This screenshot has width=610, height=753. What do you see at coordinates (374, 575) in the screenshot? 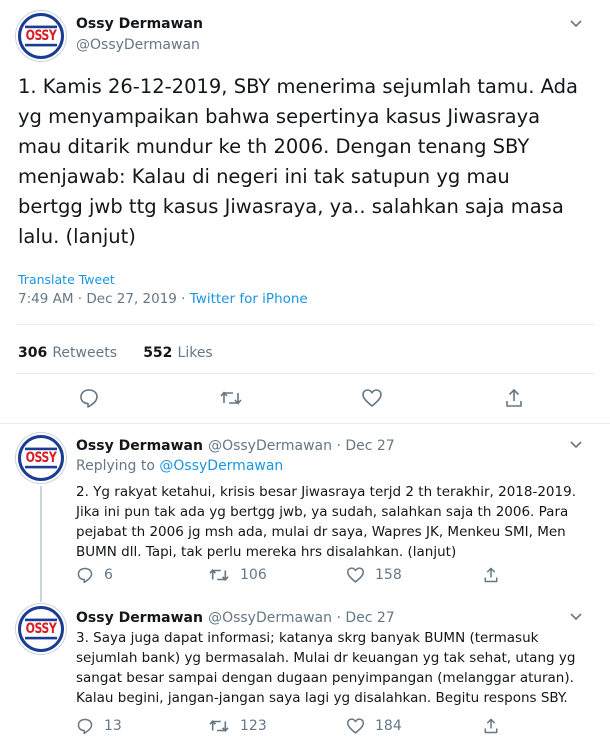
I see `like-action: 158` at bounding box center [374, 575].